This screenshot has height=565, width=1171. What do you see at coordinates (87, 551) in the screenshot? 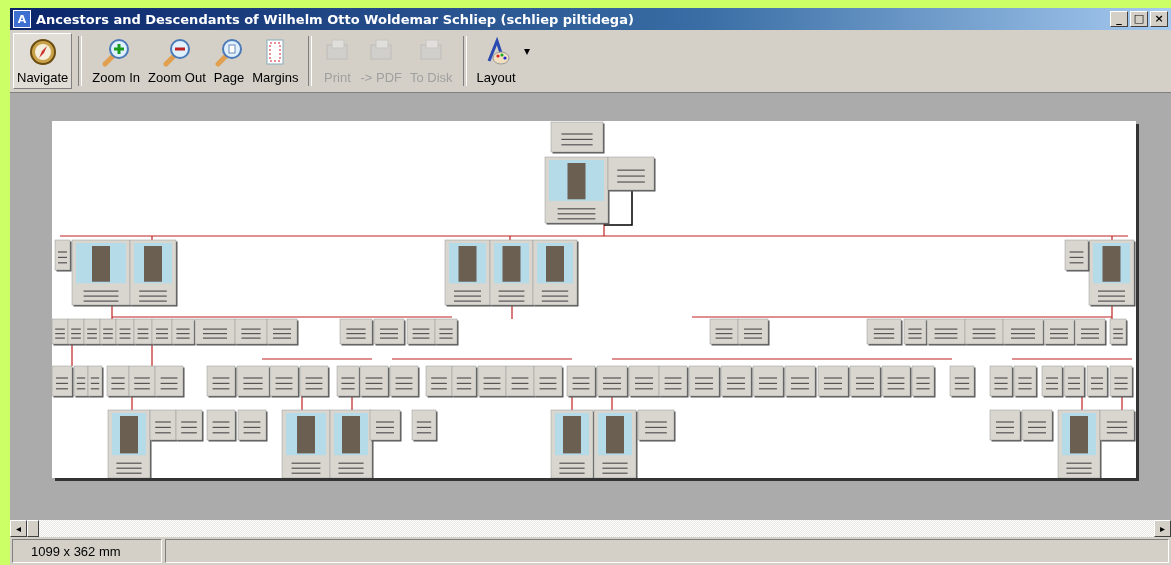
I see `status-size: 1099 x 362 mm` at bounding box center [87, 551].